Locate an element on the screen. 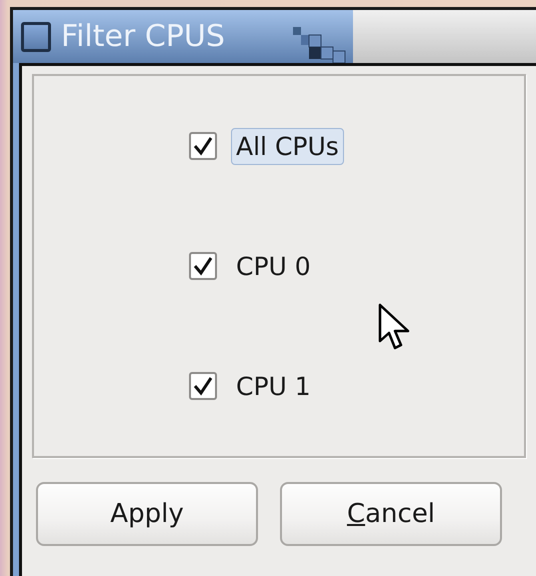 The width and height of the screenshot is (536, 576). checkbox-label: CPU 1 is located at coordinates (273, 386).